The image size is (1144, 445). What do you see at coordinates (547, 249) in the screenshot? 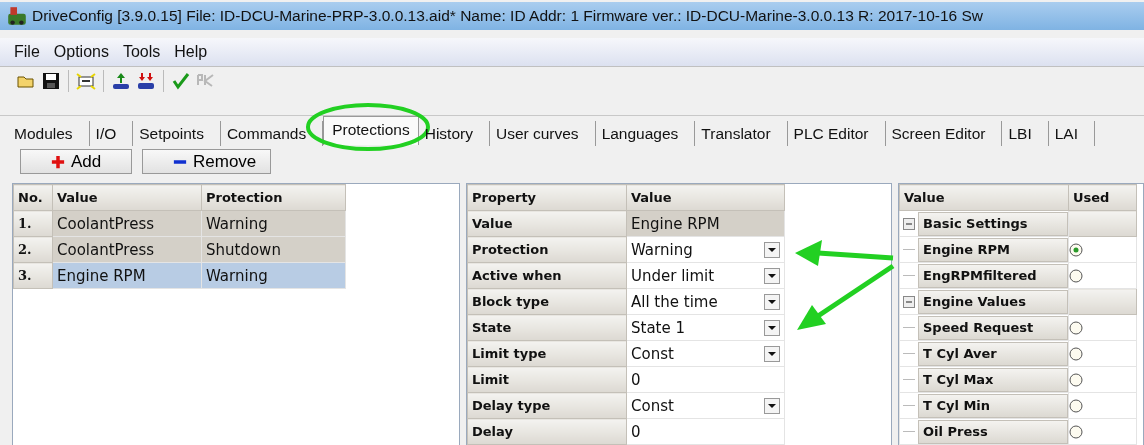
I see `property-label: Protection` at bounding box center [547, 249].